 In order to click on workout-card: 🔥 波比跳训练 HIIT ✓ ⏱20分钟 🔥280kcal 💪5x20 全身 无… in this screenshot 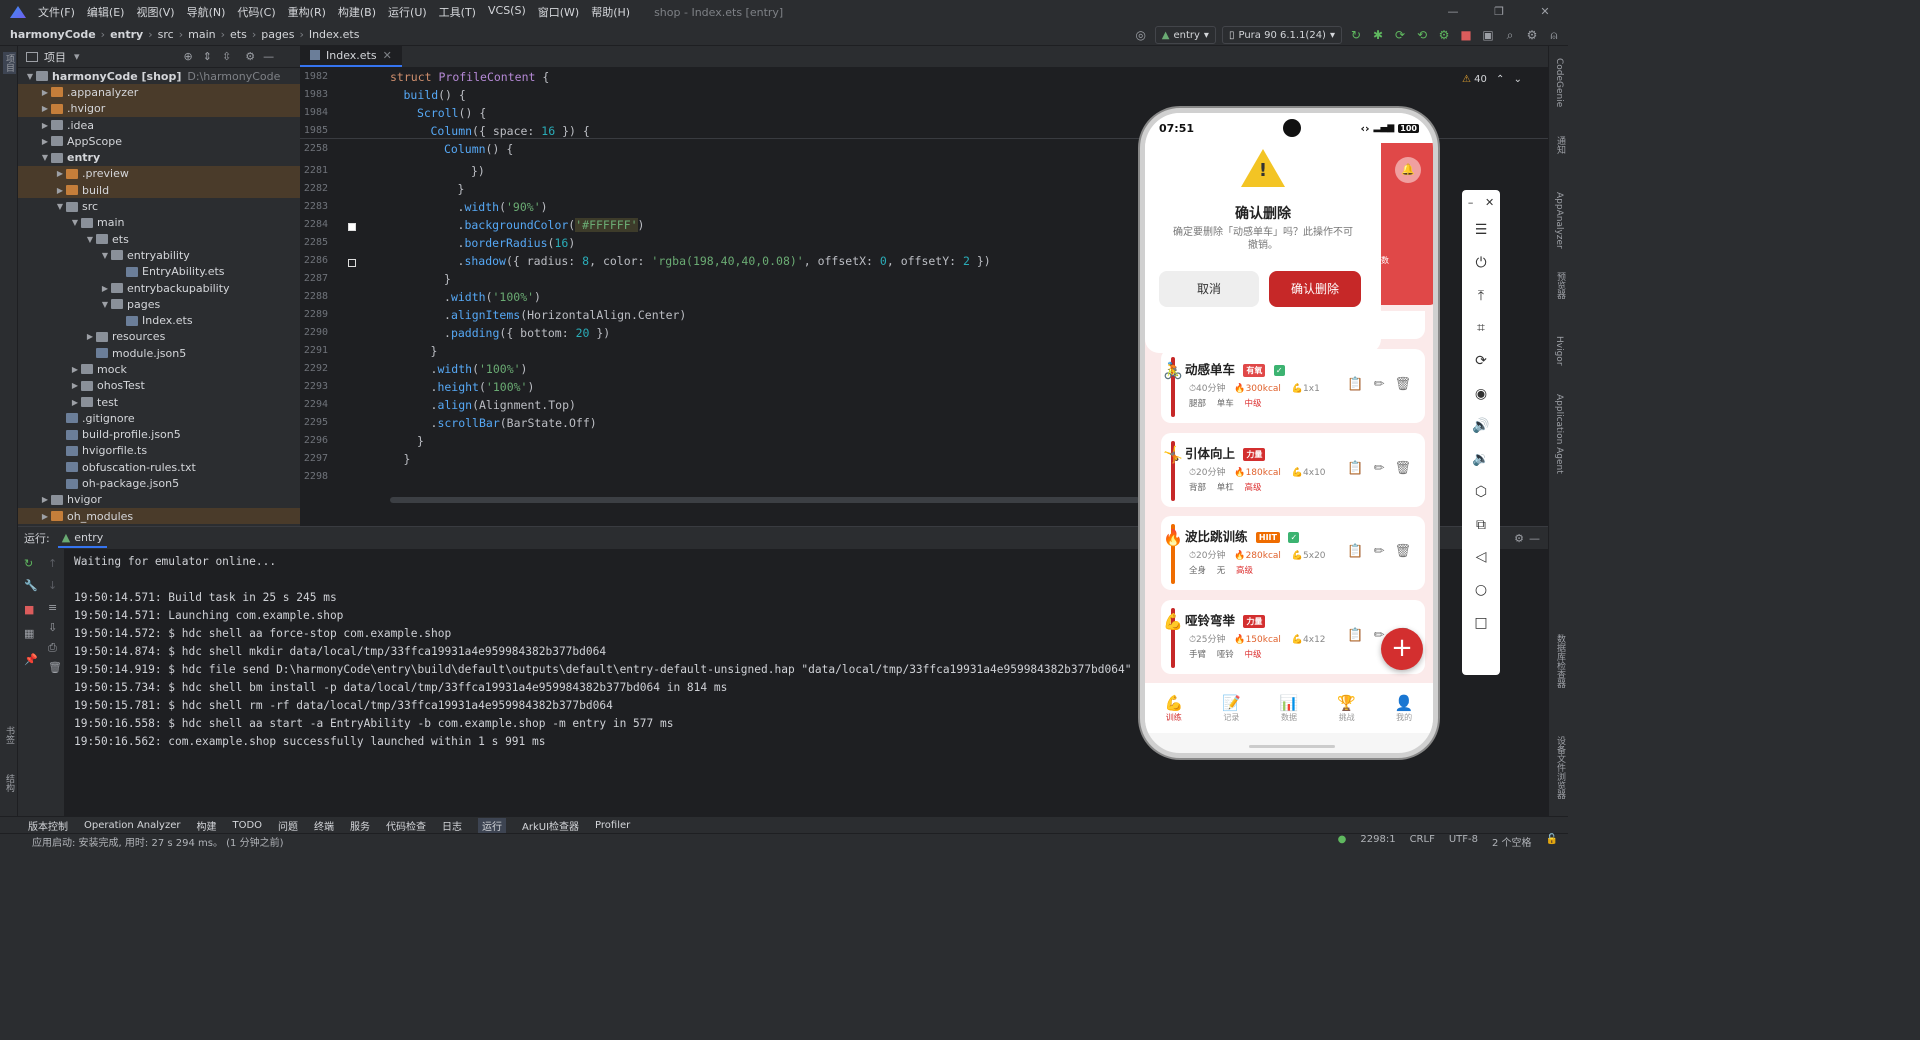, I will do `click(1293, 553)`.